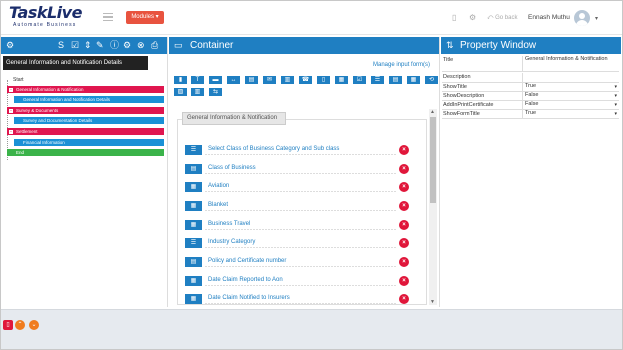 This screenshot has height=350, width=623. What do you see at coordinates (300, 169) in the screenshot?
I see `form-field-row: ▤ Class of Business ×` at bounding box center [300, 169].